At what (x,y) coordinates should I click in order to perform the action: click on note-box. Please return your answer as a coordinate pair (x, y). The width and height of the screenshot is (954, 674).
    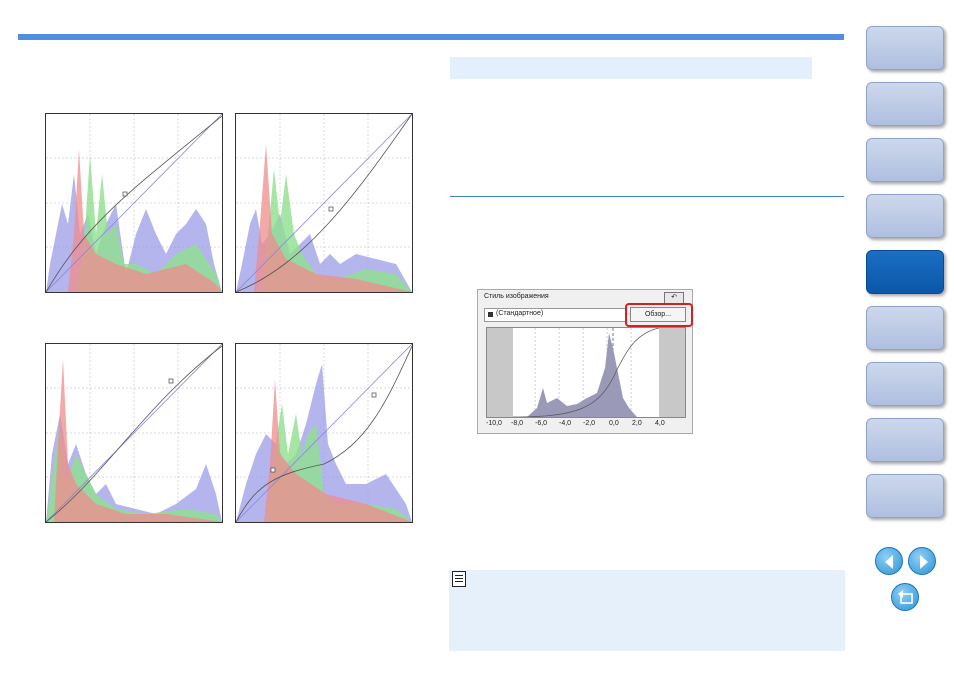
    Looking at the image, I should click on (647, 610).